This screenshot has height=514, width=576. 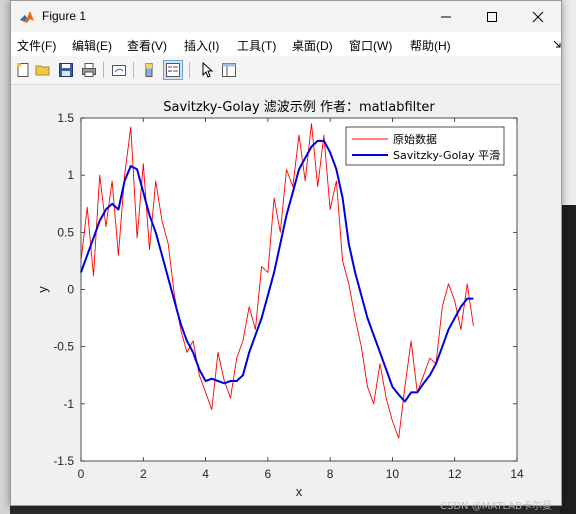 What do you see at coordinates (256, 45) in the screenshot?
I see `menu-tools: 工具(T)` at bounding box center [256, 45].